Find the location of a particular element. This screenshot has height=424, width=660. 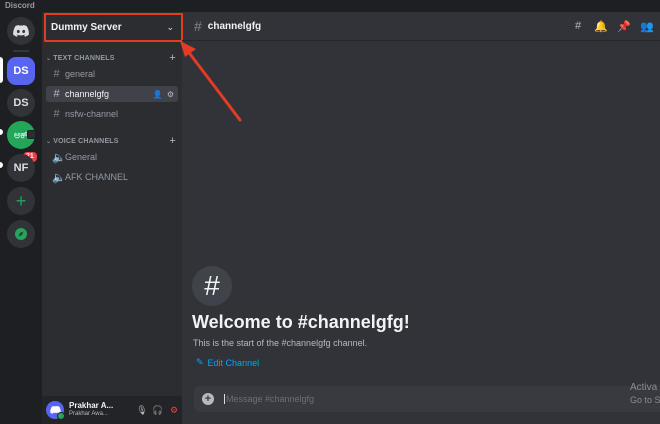

channel-label: channelgfg is located at coordinates (87, 94).